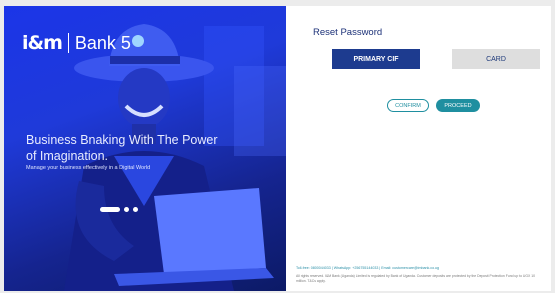  What do you see at coordinates (376, 59) in the screenshot?
I see `tab-primary-cif: PRIMARY CIF` at bounding box center [376, 59].